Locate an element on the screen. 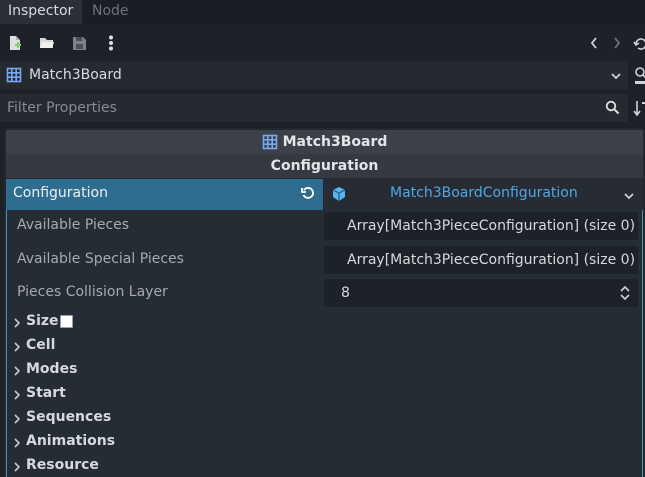 Image resolution: width=645 pixels, height=477 pixels. section-title: Match3Board is located at coordinates (335, 142).